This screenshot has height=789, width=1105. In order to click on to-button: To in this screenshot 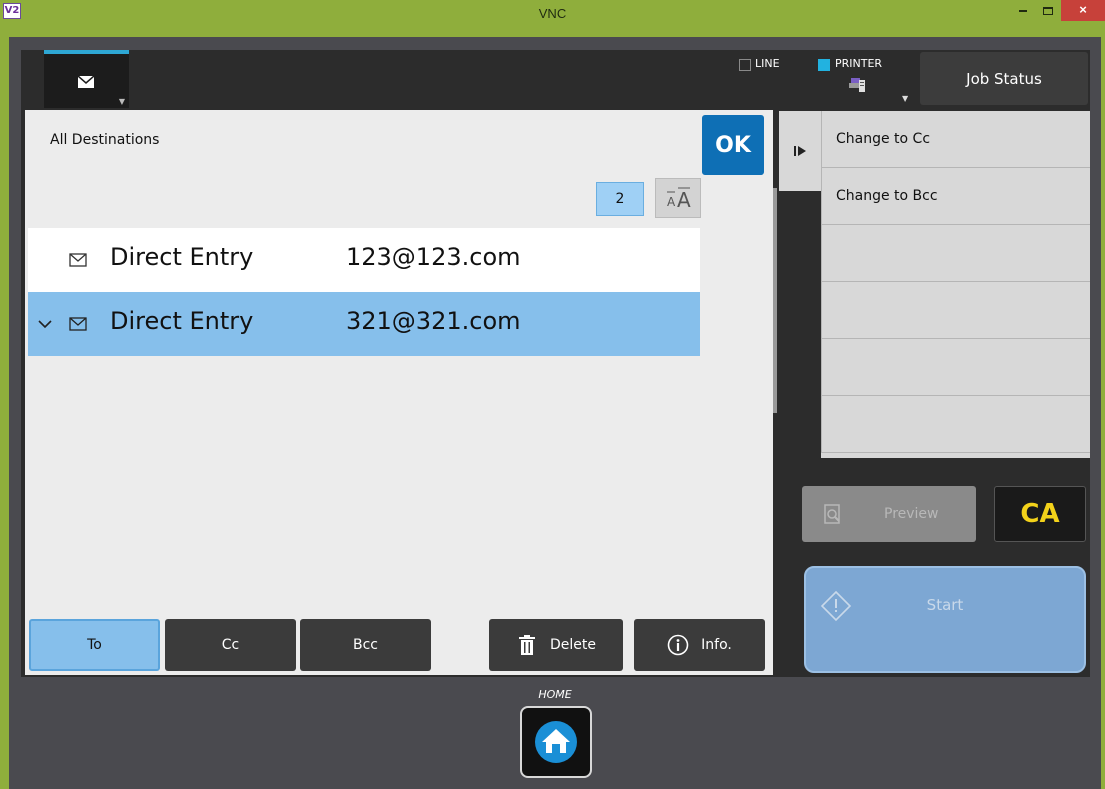, I will do `click(94, 645)`.